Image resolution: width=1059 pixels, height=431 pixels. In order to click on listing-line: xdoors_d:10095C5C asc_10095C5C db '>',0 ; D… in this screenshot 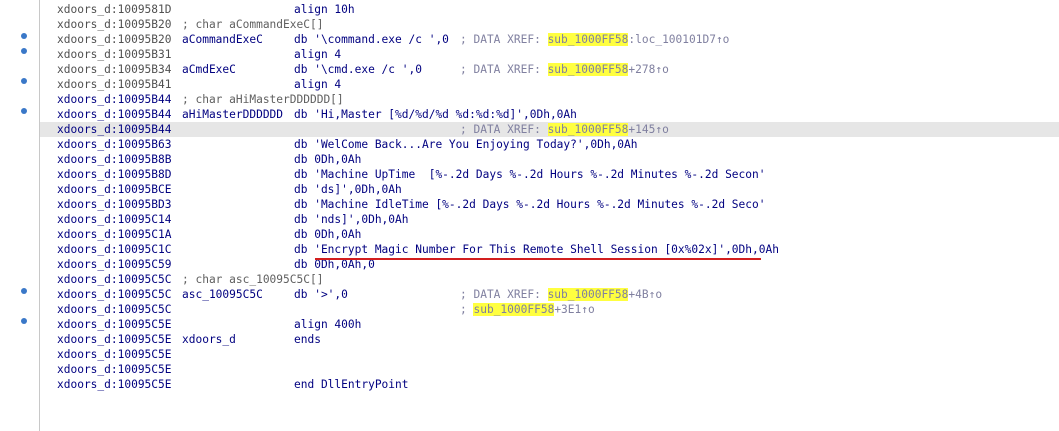, I will do `click(549, 294)`.